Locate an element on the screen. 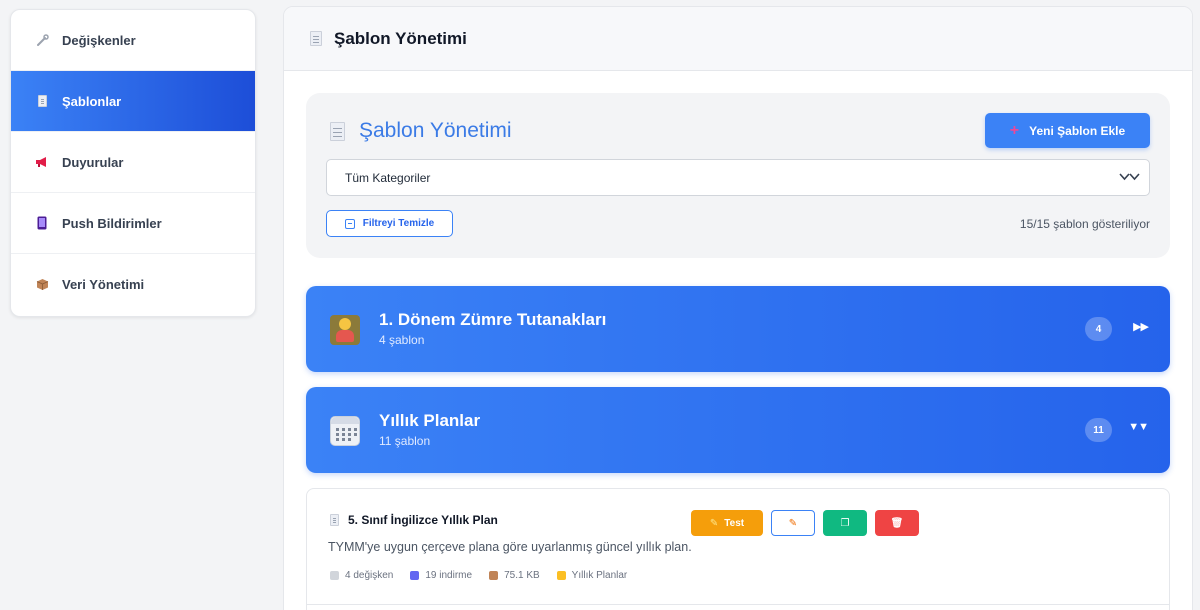 The width and height of the screenshot is (1200, 610). sidebar-item-label: Veri Yönetimi is located at coordinates (103, 284).